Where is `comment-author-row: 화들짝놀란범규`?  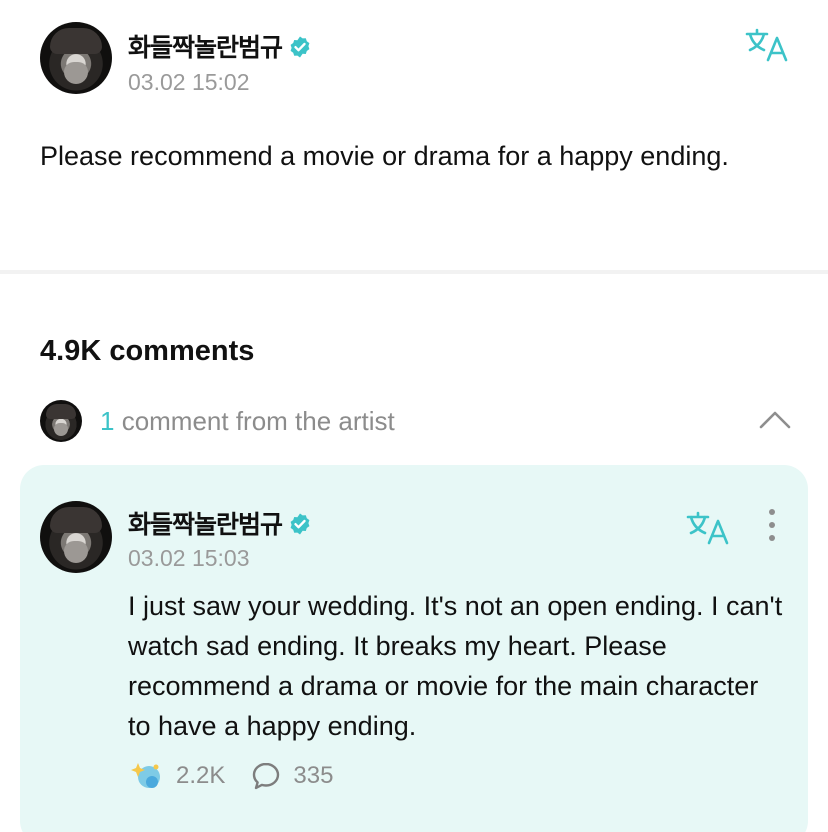
comment-author-row: 화들짝놀란범규 is located at coordinates (220, 523).